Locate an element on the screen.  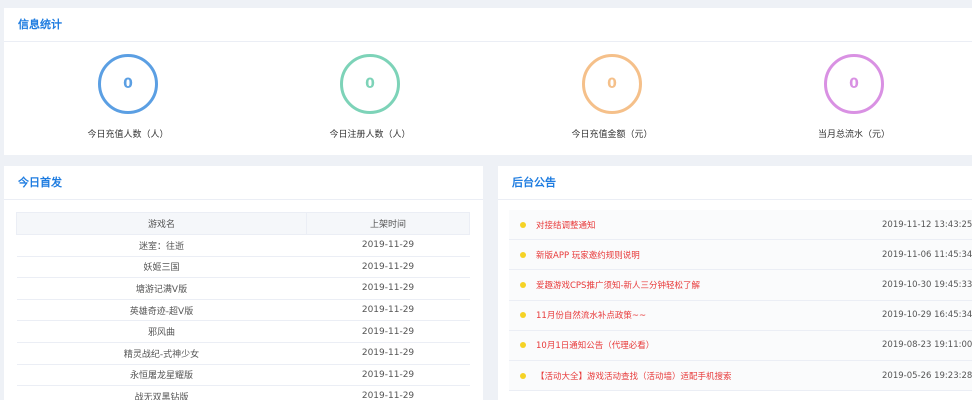
announcement-item: 对接结调整通知 2019-11-12 13:43:25 is located at coordinates (740, 225).